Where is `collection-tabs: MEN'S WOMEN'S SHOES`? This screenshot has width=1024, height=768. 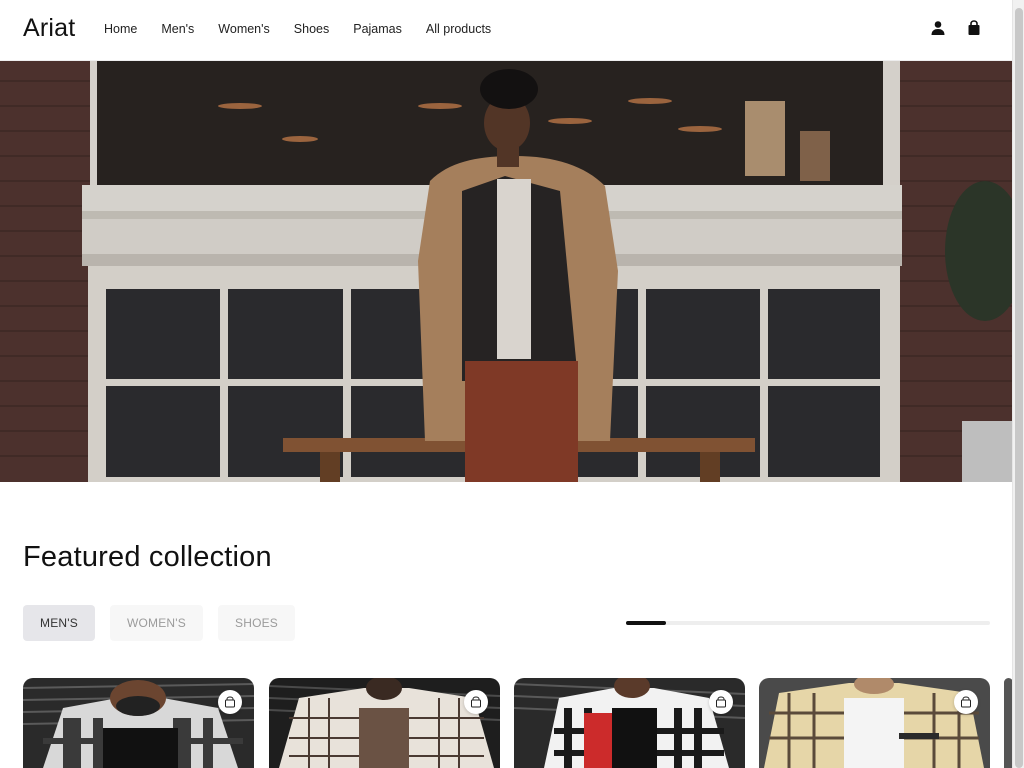
collection-tabs: MEN'S WOMEN'S SHOES is located at coordinates (159, 623).